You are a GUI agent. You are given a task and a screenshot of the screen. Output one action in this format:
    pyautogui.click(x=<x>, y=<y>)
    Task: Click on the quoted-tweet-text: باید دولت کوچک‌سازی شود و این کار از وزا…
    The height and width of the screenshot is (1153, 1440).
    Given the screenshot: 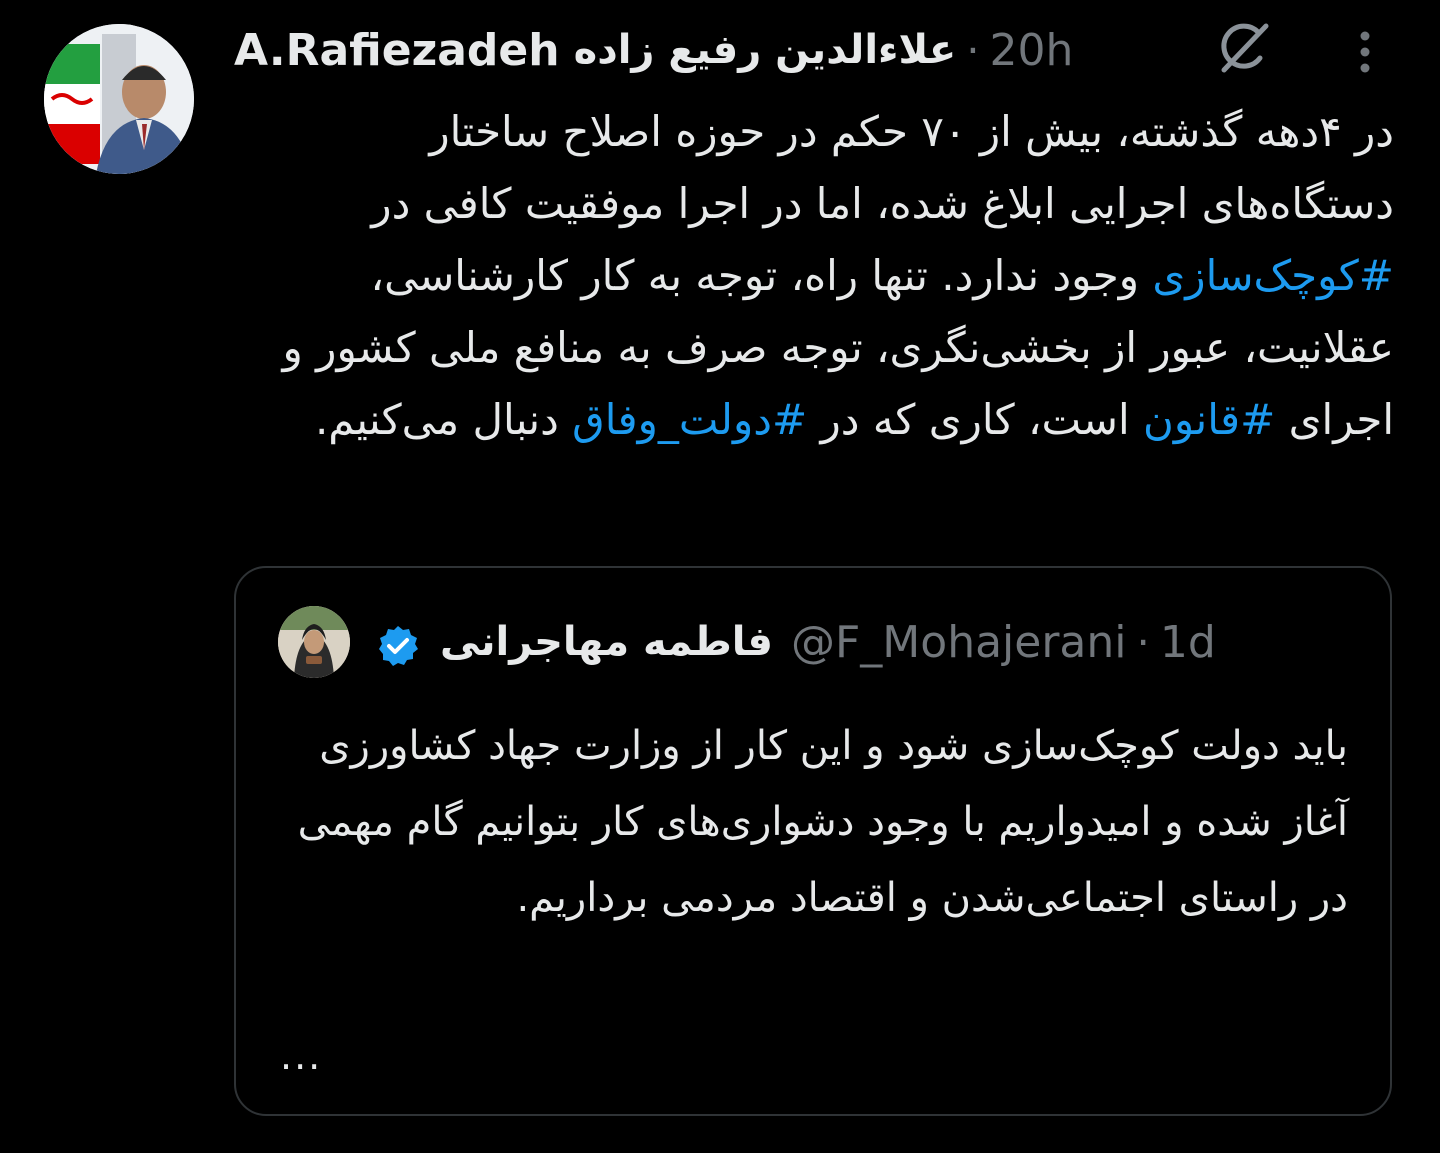 What is the action you would take?
    pyautogui.click(x=822, y=822)
    